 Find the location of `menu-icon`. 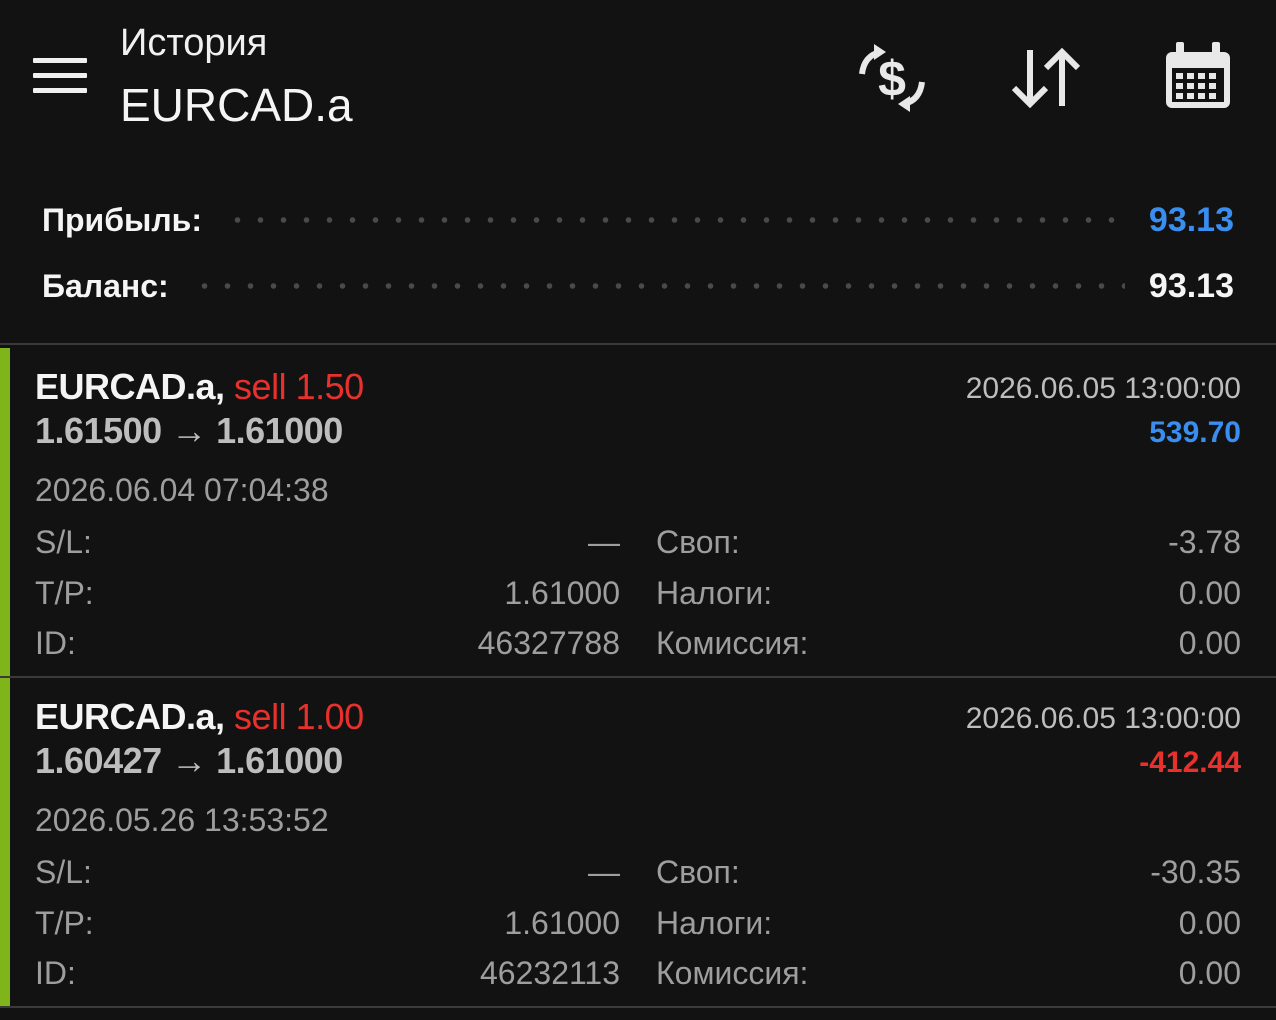

menu-icon is located at coordinates (60, 76).